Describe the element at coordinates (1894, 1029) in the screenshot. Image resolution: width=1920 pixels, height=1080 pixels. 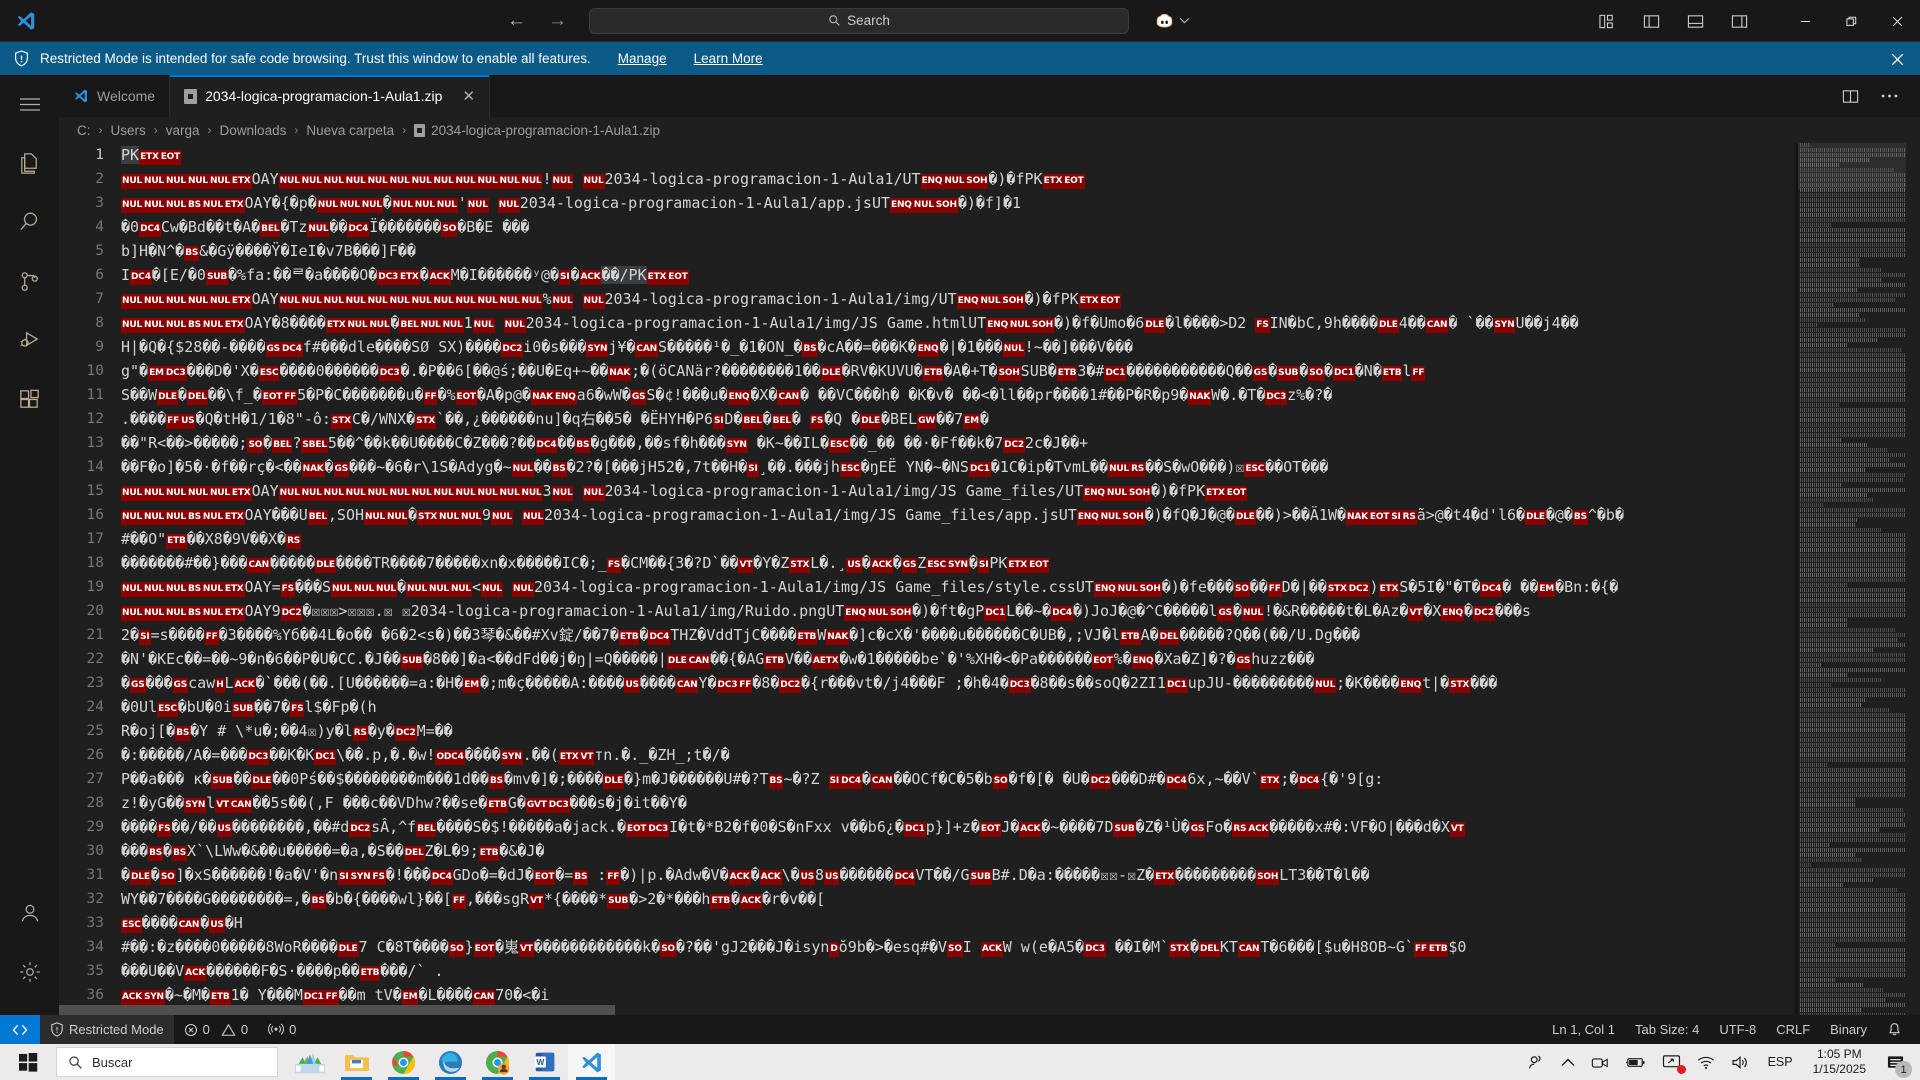
I see `notifications-button` at that location.